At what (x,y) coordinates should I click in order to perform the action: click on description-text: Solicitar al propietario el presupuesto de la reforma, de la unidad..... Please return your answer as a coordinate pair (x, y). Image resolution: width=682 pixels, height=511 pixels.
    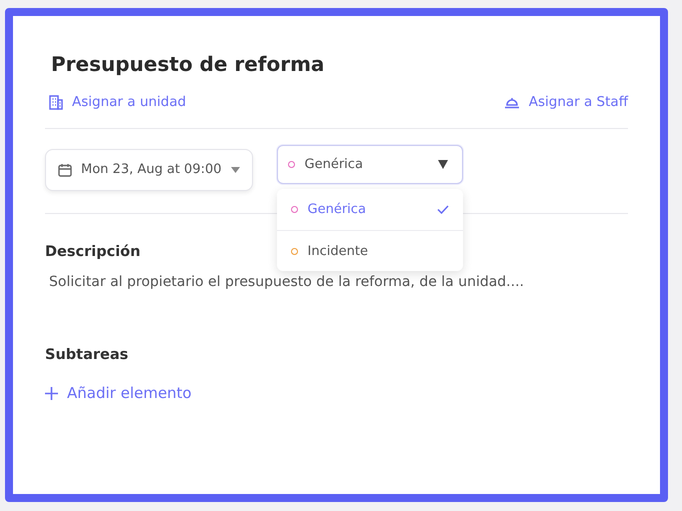
    Looking at the image, I should click on (287, 282).